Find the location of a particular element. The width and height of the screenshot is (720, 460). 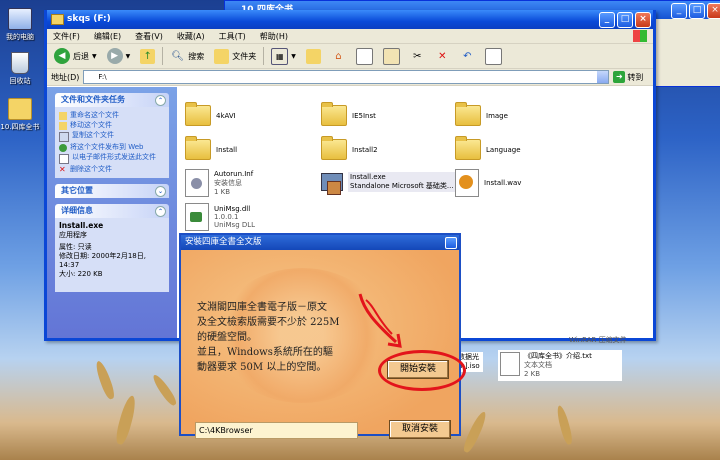

desktop-icon-my-computer: 我的电脑 is located at coordinates (20, 25).